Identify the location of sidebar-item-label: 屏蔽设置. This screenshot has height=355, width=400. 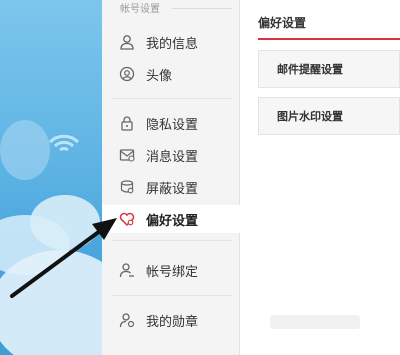
(172, 189).